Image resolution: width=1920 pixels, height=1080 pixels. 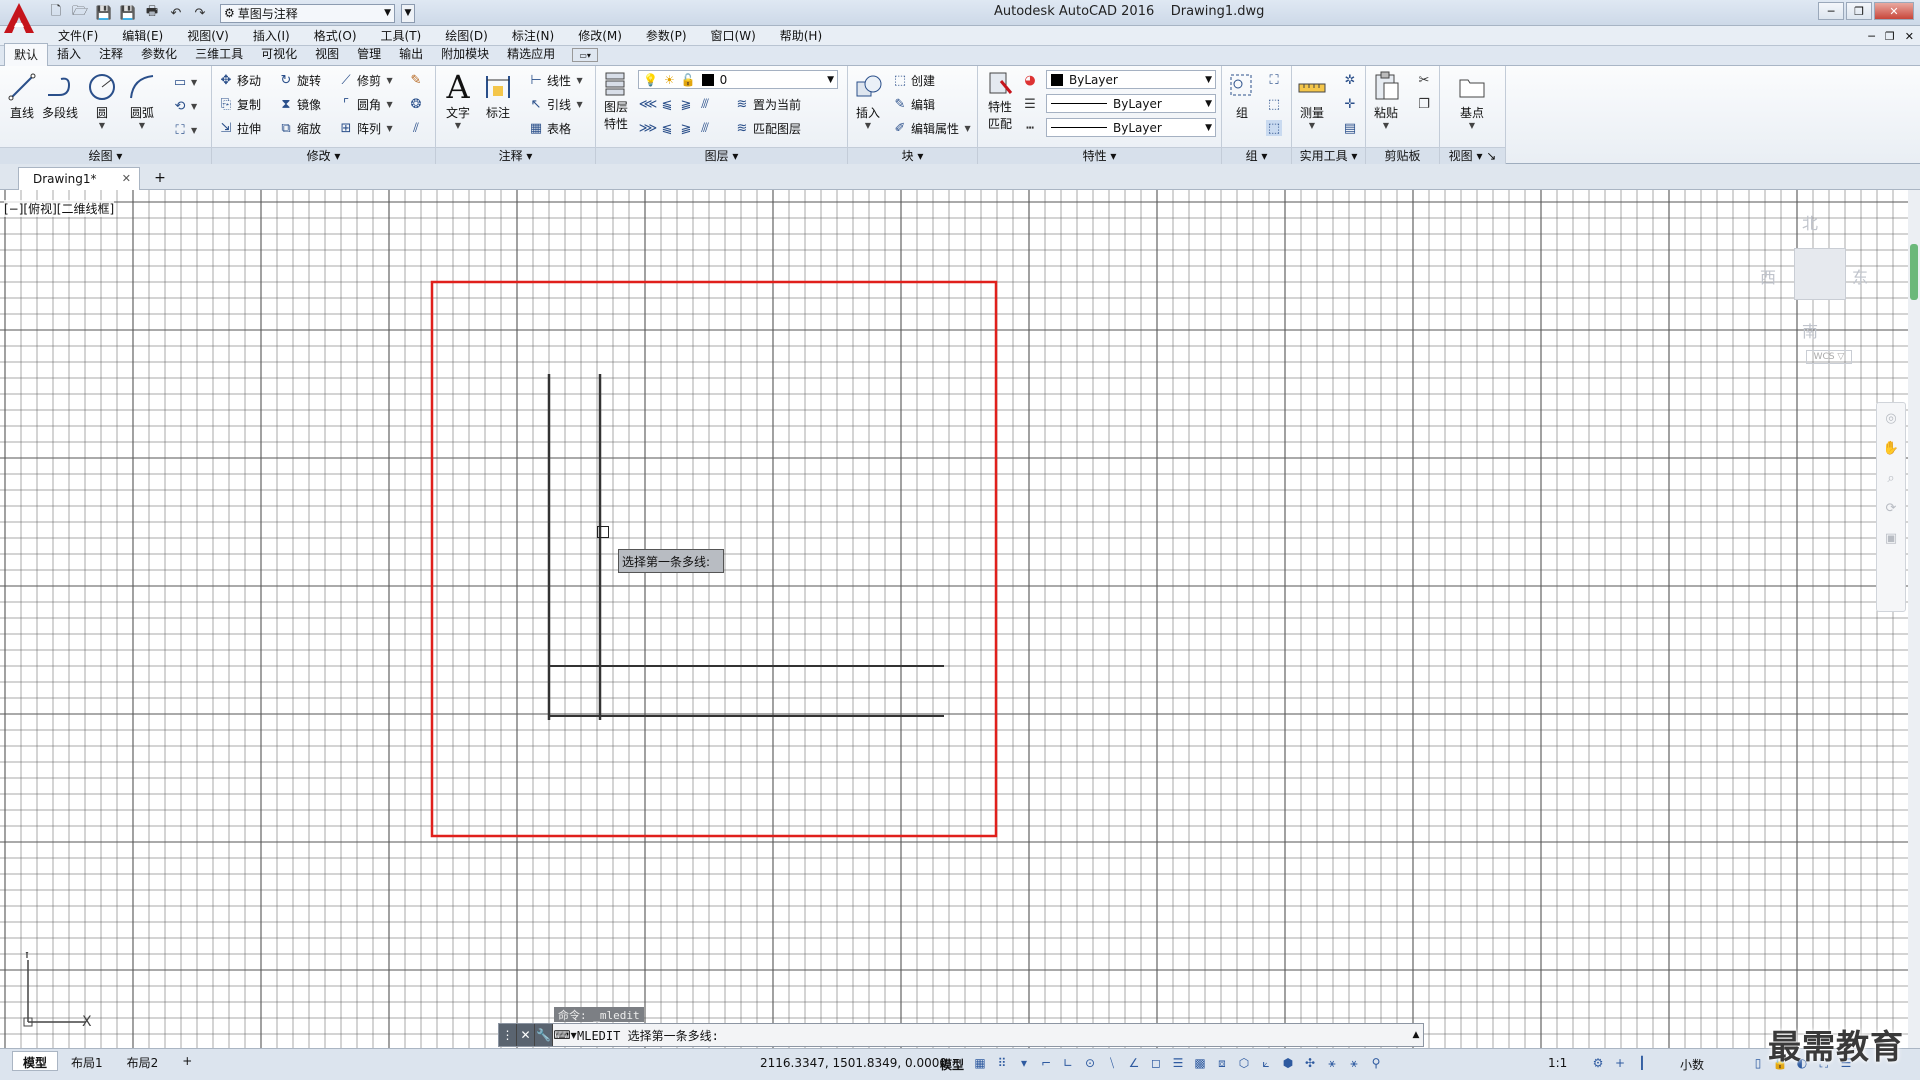 What do you see at coordinates (1350, 128) in the screenshot?
I see `calculator-button: ▤` at bounding box center [1350, 128].